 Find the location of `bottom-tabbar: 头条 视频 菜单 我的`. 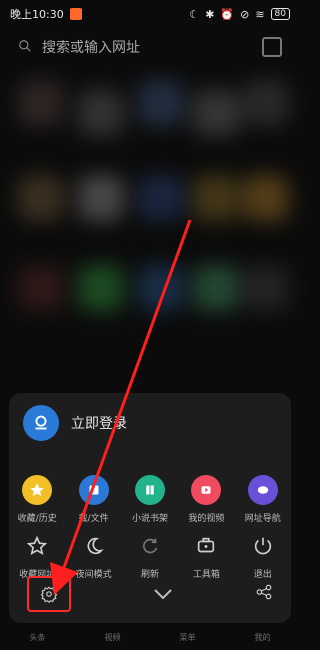

bottom-tabbar: 头条 视频 菜单 我的 is located at coordinates (150, 637).